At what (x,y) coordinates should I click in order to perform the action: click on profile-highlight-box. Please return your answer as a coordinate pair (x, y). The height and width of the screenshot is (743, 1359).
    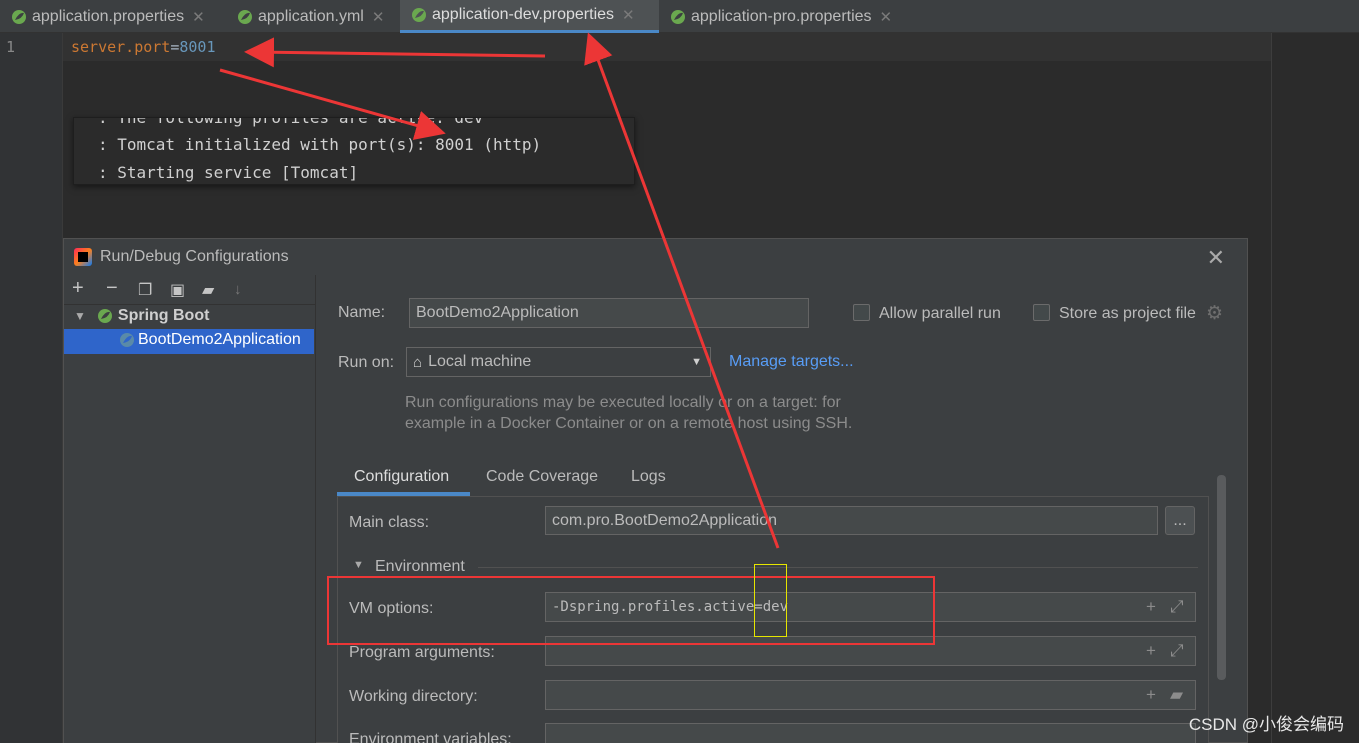
    Looking at the image, I should click on (770, 600).